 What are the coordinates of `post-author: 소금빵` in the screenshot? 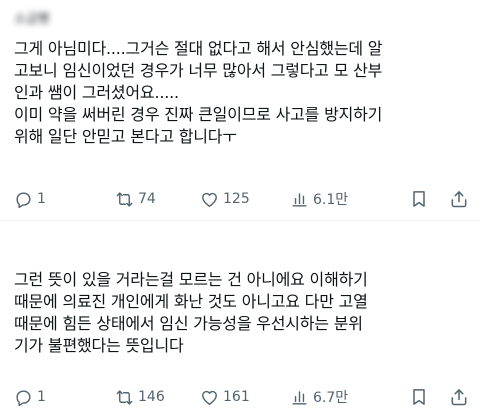 It's located at (32, 17).